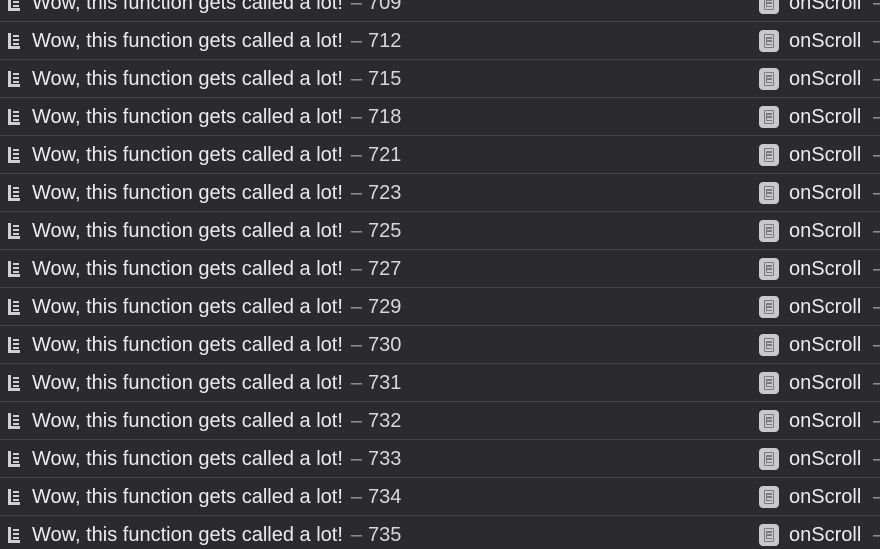 This screenshot has width=880, height=549. Describe the element at coordinates (385, 459) in the screenshot. I see `message-count: 733` at that location.